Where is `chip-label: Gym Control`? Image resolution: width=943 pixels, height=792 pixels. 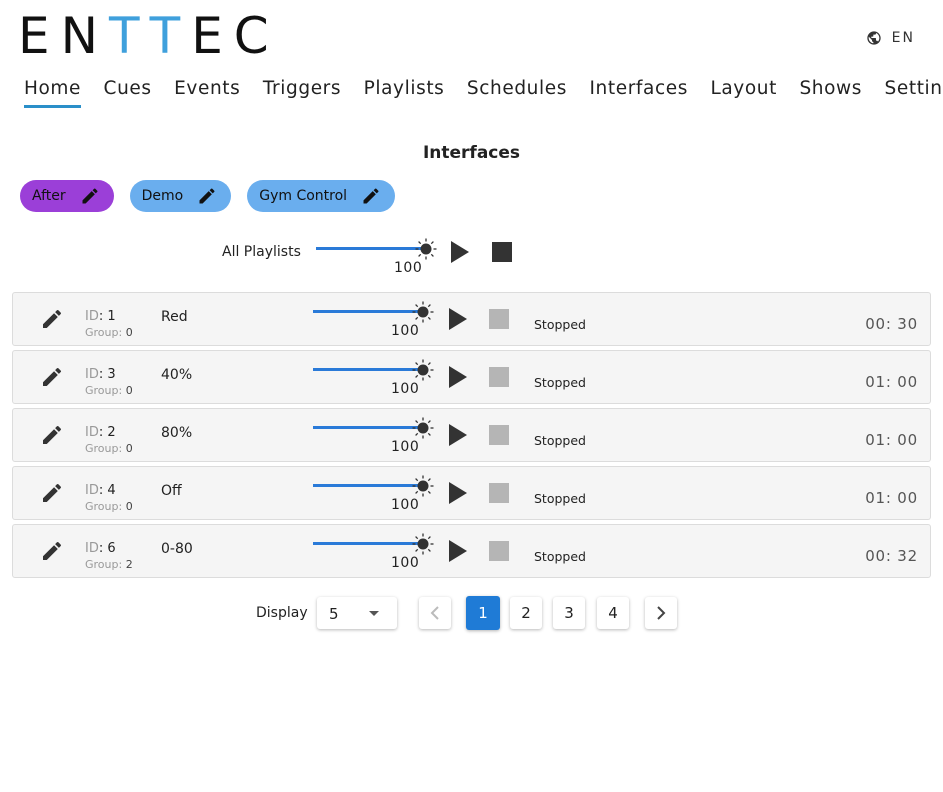
chip-label: Gym Control is located at coordinates (303, 196).